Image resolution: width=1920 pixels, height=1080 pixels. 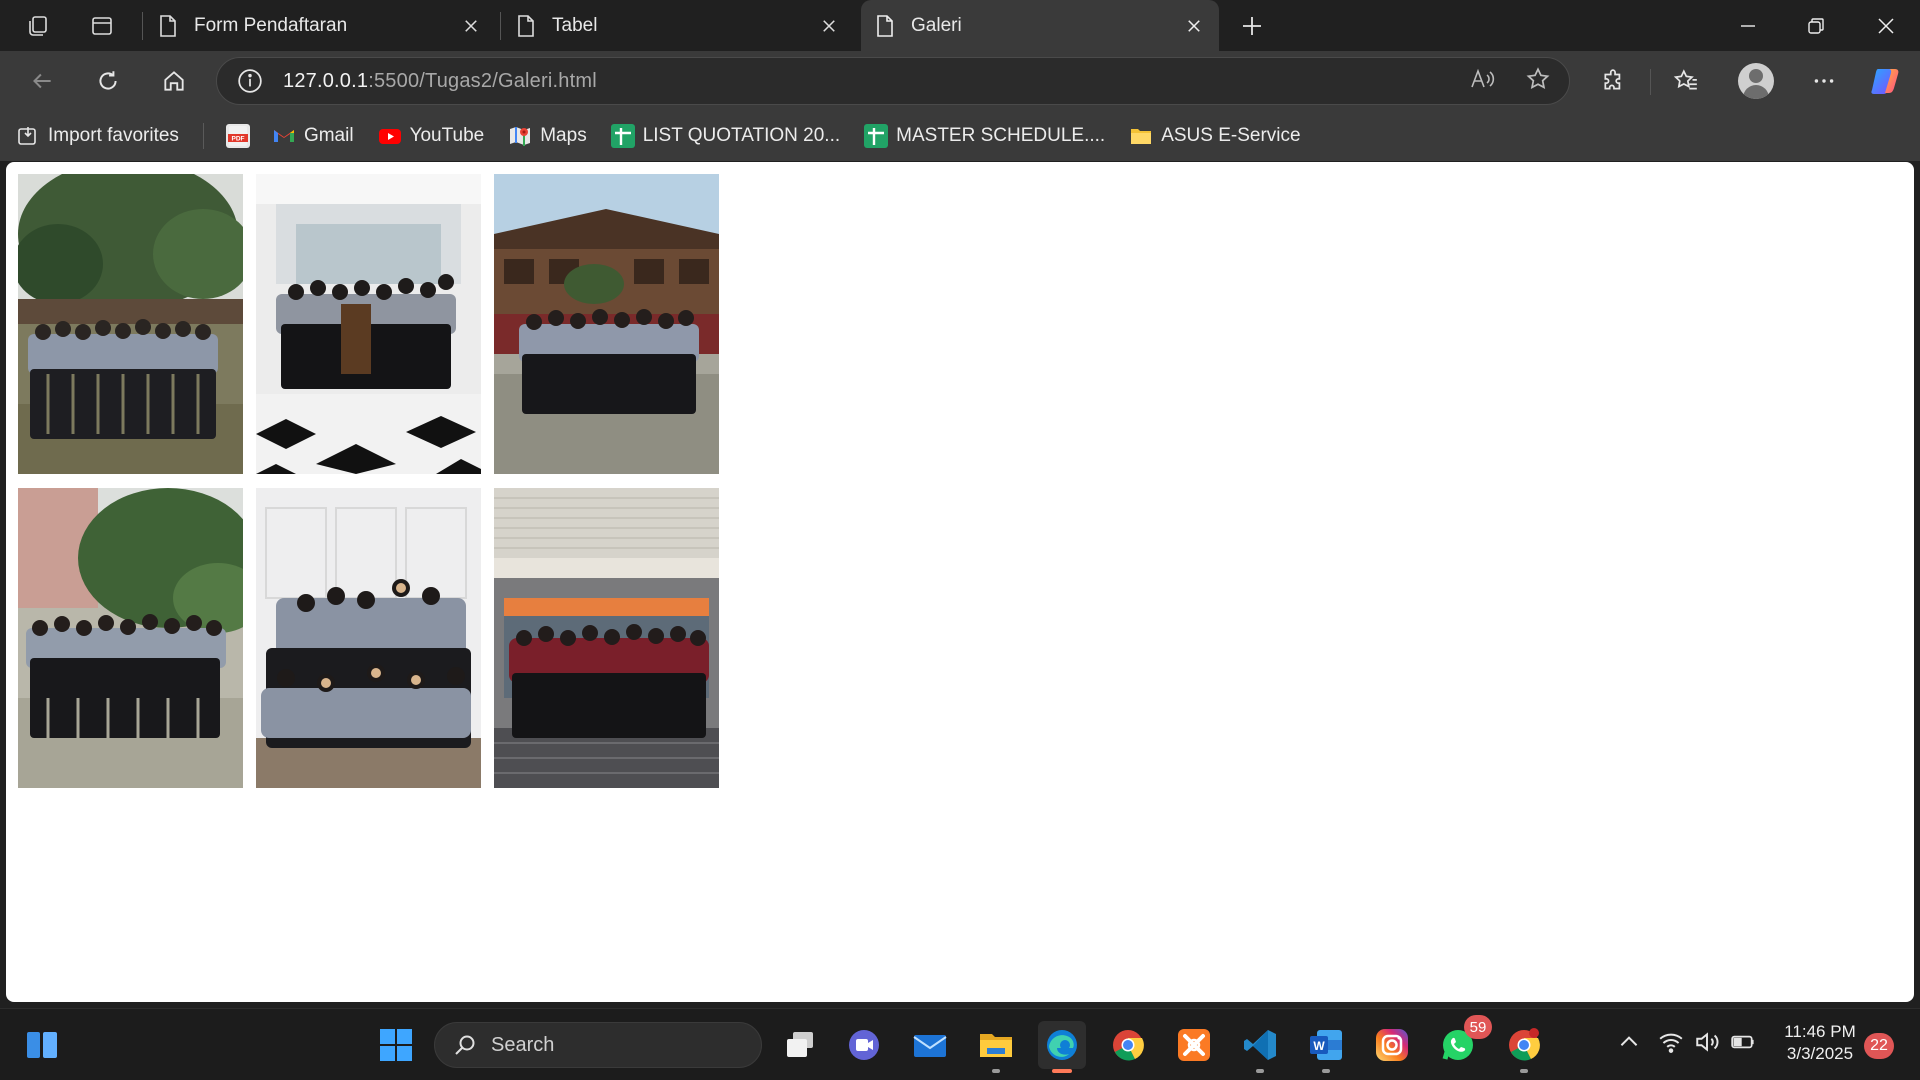 What do you see at coordinates (396, 1045) in the screenshot?
I see `start-button` at bounding box center [396, 1045].